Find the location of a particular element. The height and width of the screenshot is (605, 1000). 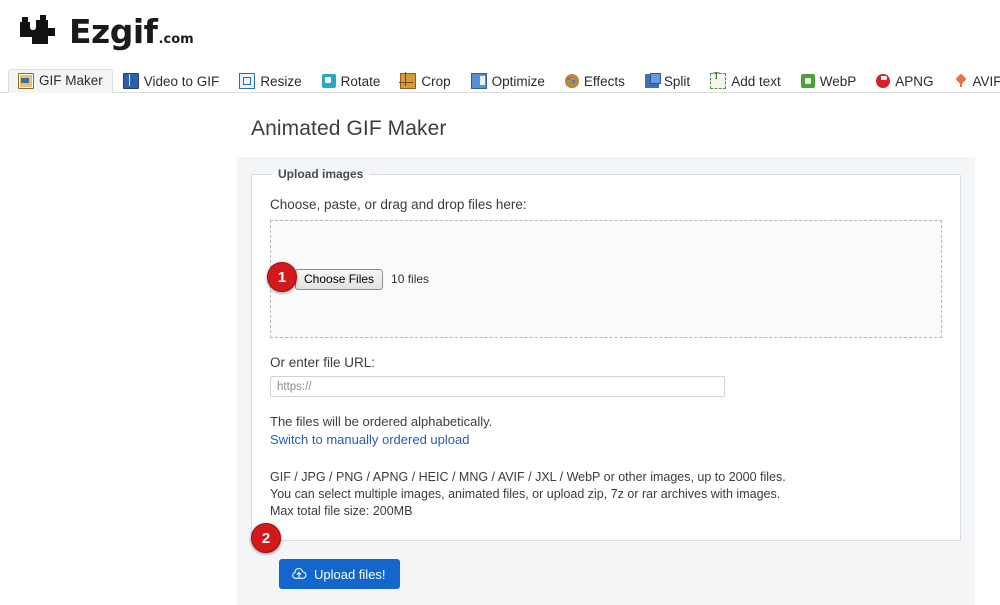

tab-label: GIF Maker is located at coordinates (71, 80).